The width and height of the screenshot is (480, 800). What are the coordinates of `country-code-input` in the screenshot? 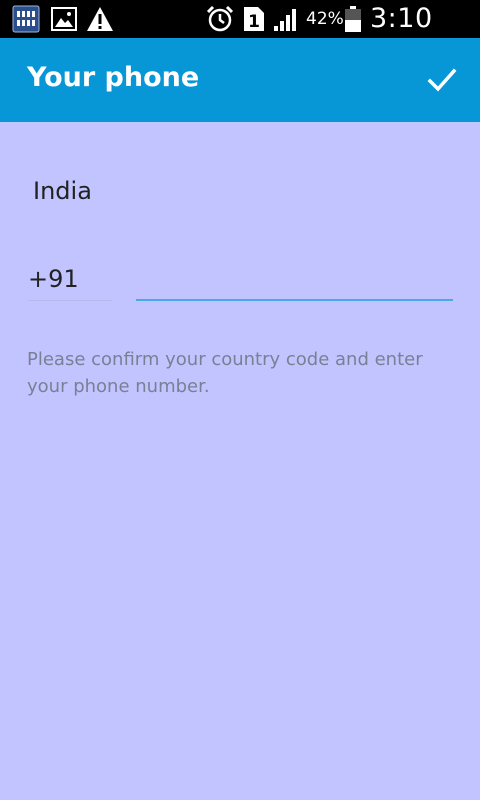 It's located at (70, 279).